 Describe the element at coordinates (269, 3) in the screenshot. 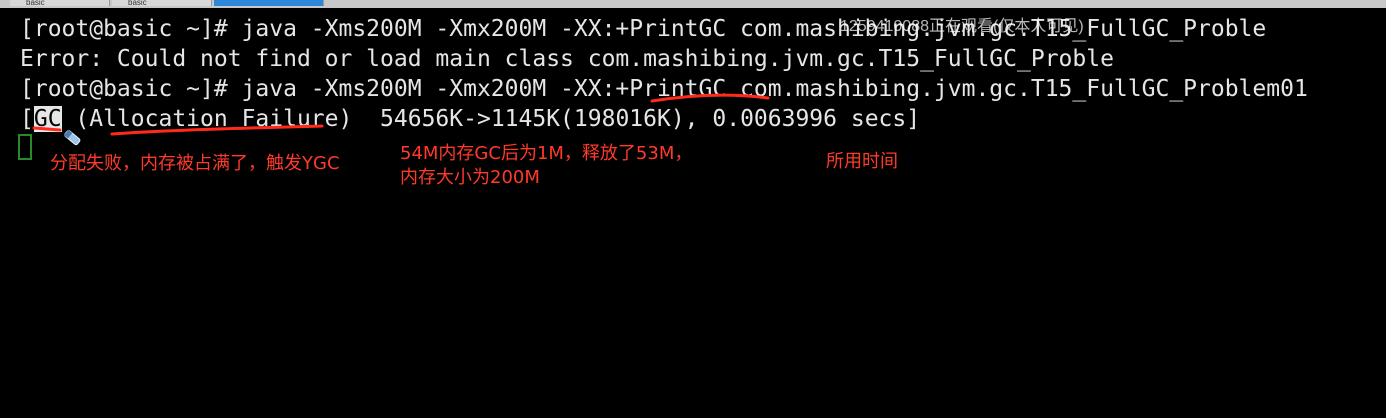

I see `tab-active` at that location.